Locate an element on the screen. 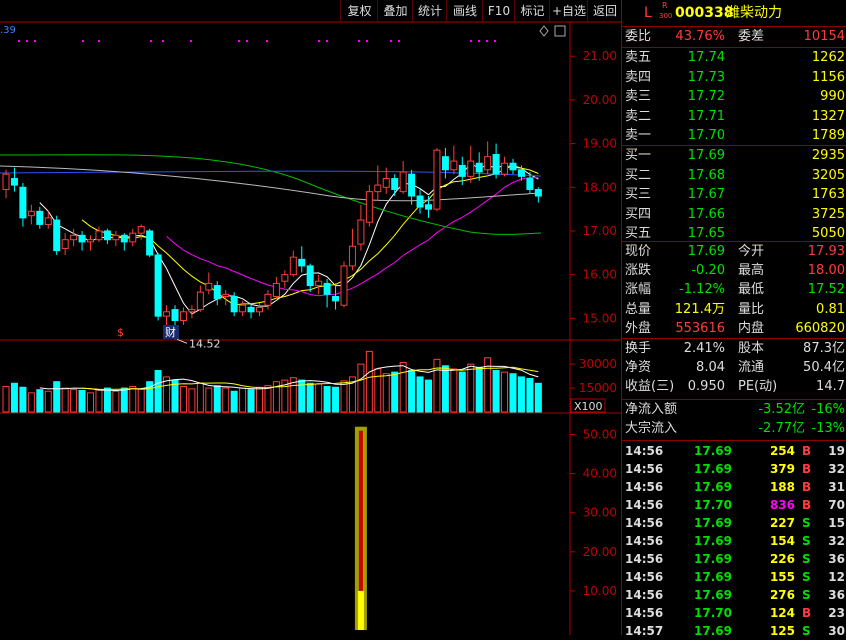 The image size is (846, 640). fundamental-label-2: PE(动) is located at coordinates (758, 386).